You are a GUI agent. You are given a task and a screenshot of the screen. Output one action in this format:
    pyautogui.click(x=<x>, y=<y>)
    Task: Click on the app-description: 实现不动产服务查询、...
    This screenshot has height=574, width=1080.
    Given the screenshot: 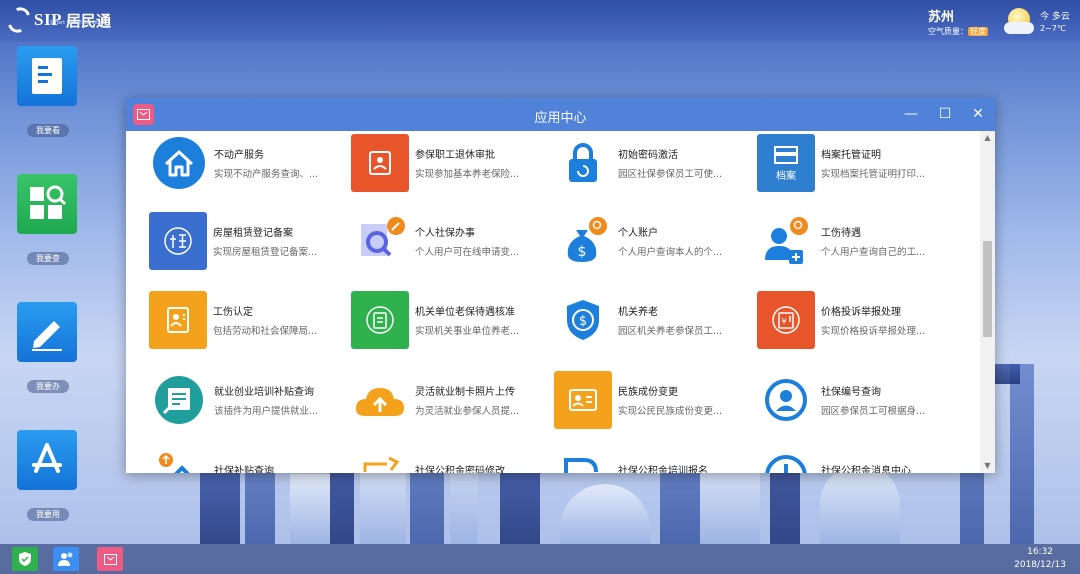 What is the action you would take?
    pyautogui.click(x=266, y=174)
    